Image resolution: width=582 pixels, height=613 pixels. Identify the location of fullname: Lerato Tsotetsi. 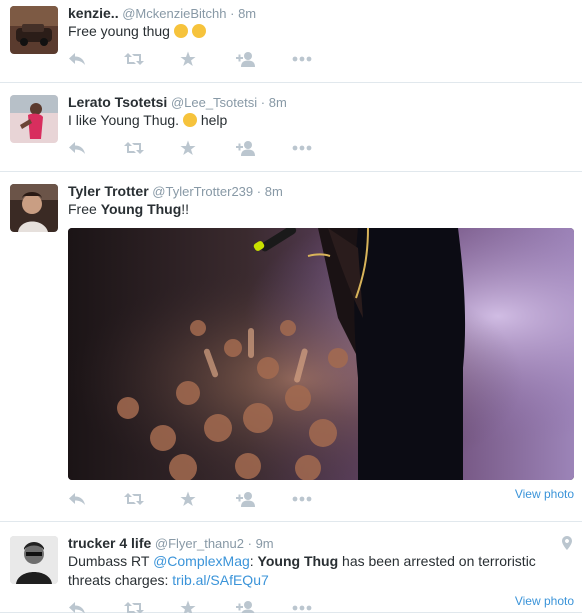
(117, 102).